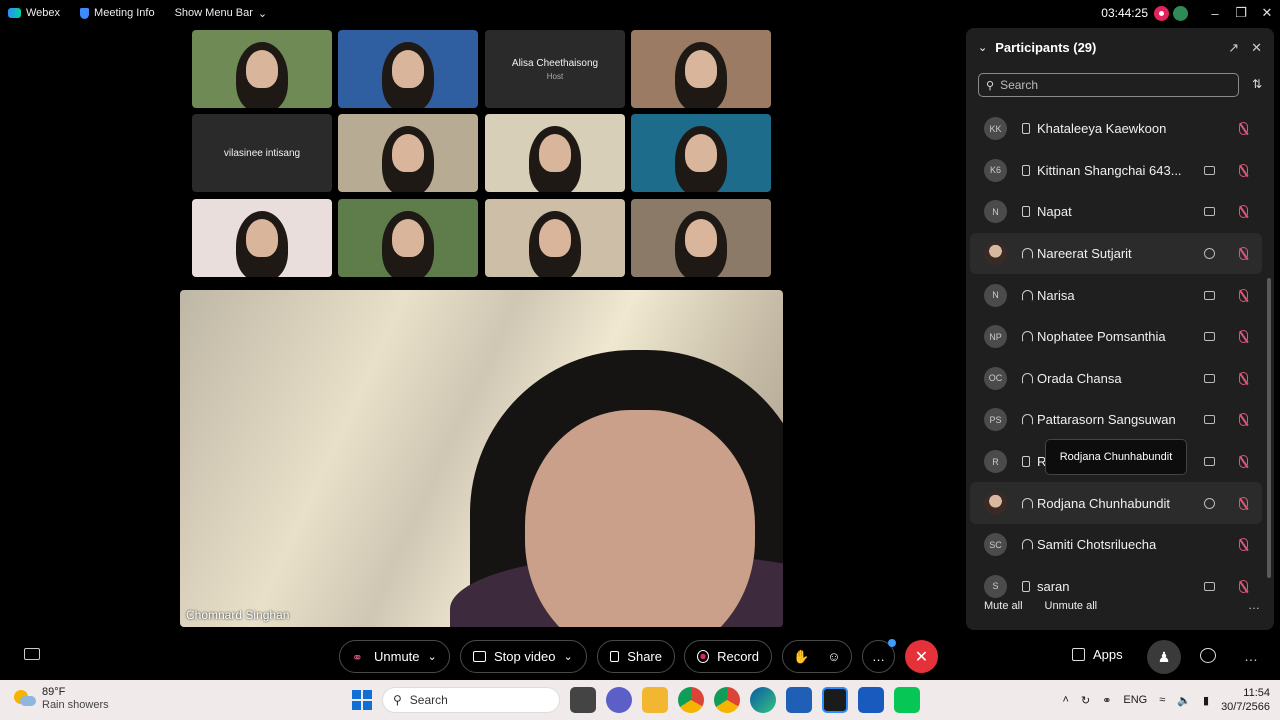  What do you see at coordinates (61, 699) in the screenshot?
I see `weather-widget: 89°F Rain showers` at bounding box center [61, 699].